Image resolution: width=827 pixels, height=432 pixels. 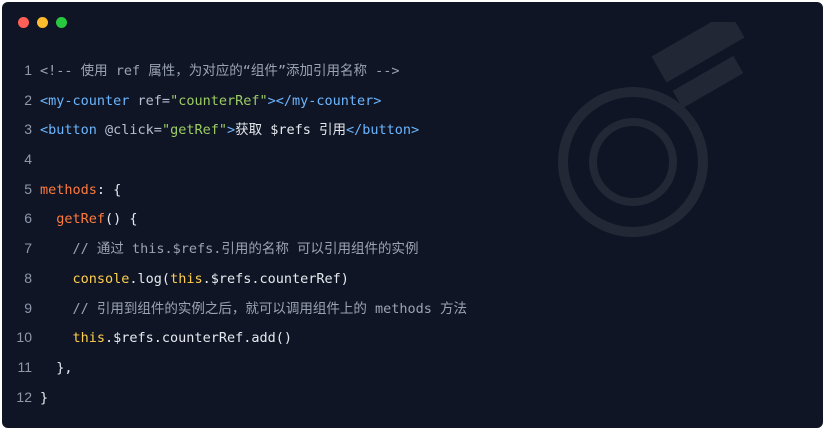 I want to click on code-token: <button, so click(x=73, y=130).